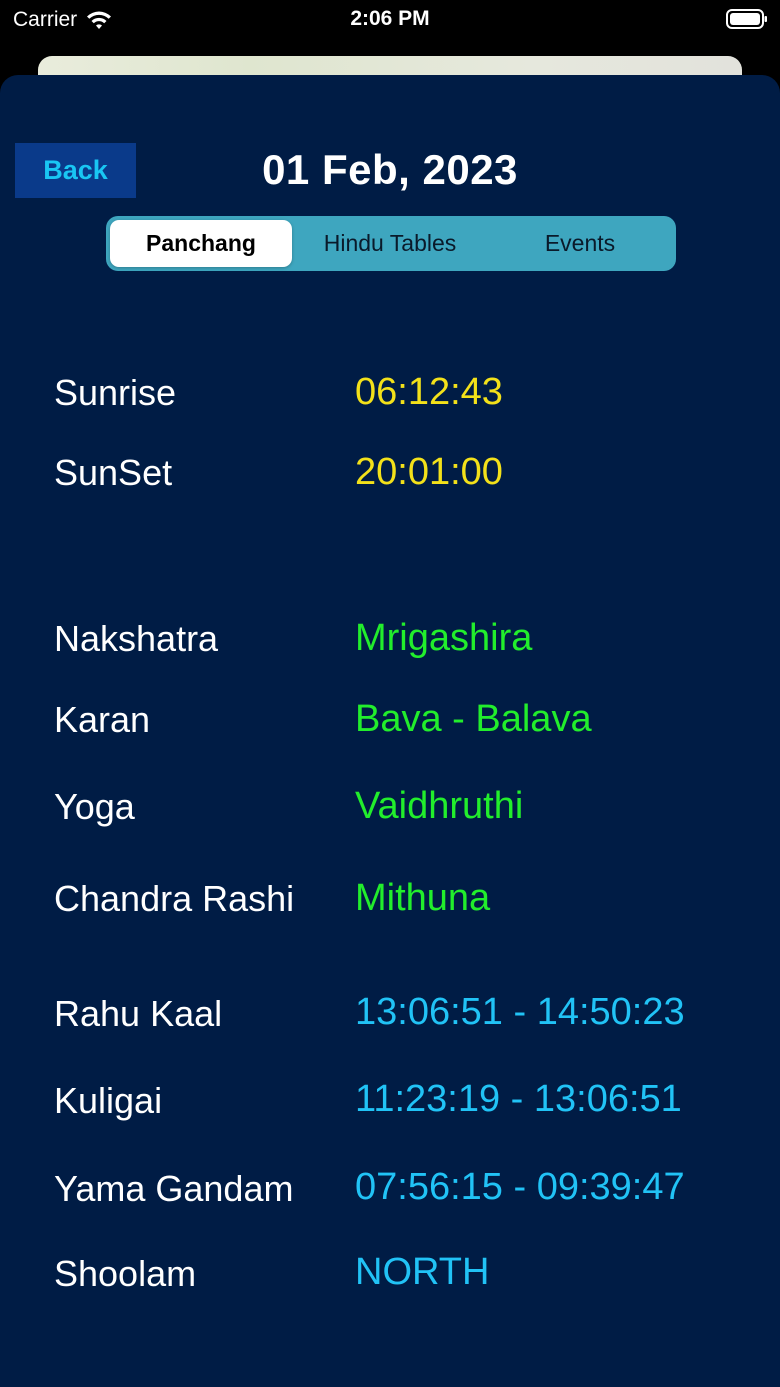  I want to click on yama-gandam-label: Yama Gandam, so click(174, 1188).